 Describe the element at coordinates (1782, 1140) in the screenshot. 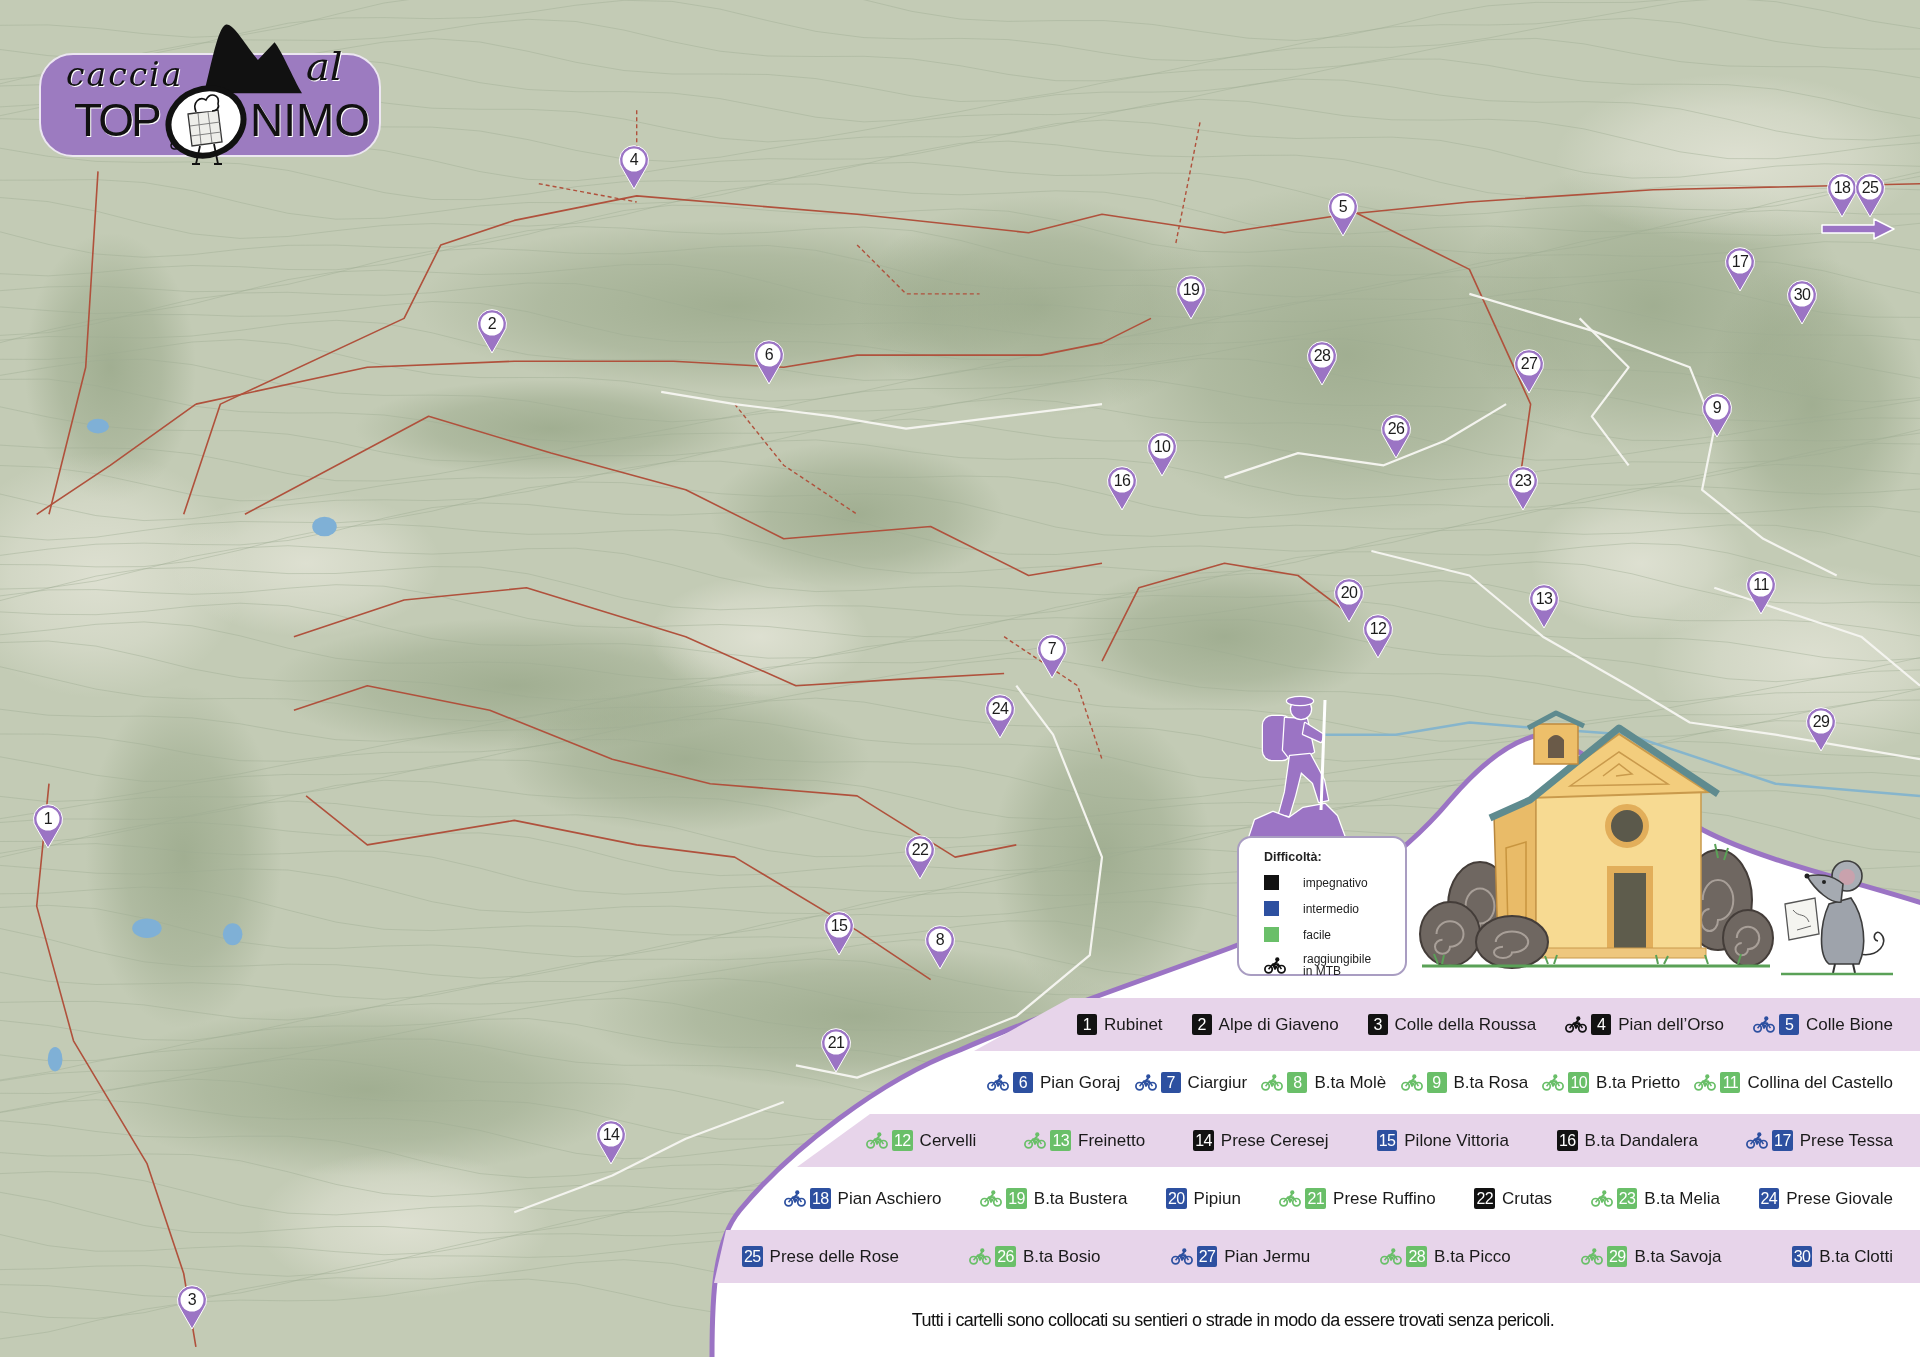

I see `number-badge: 17` at that location.